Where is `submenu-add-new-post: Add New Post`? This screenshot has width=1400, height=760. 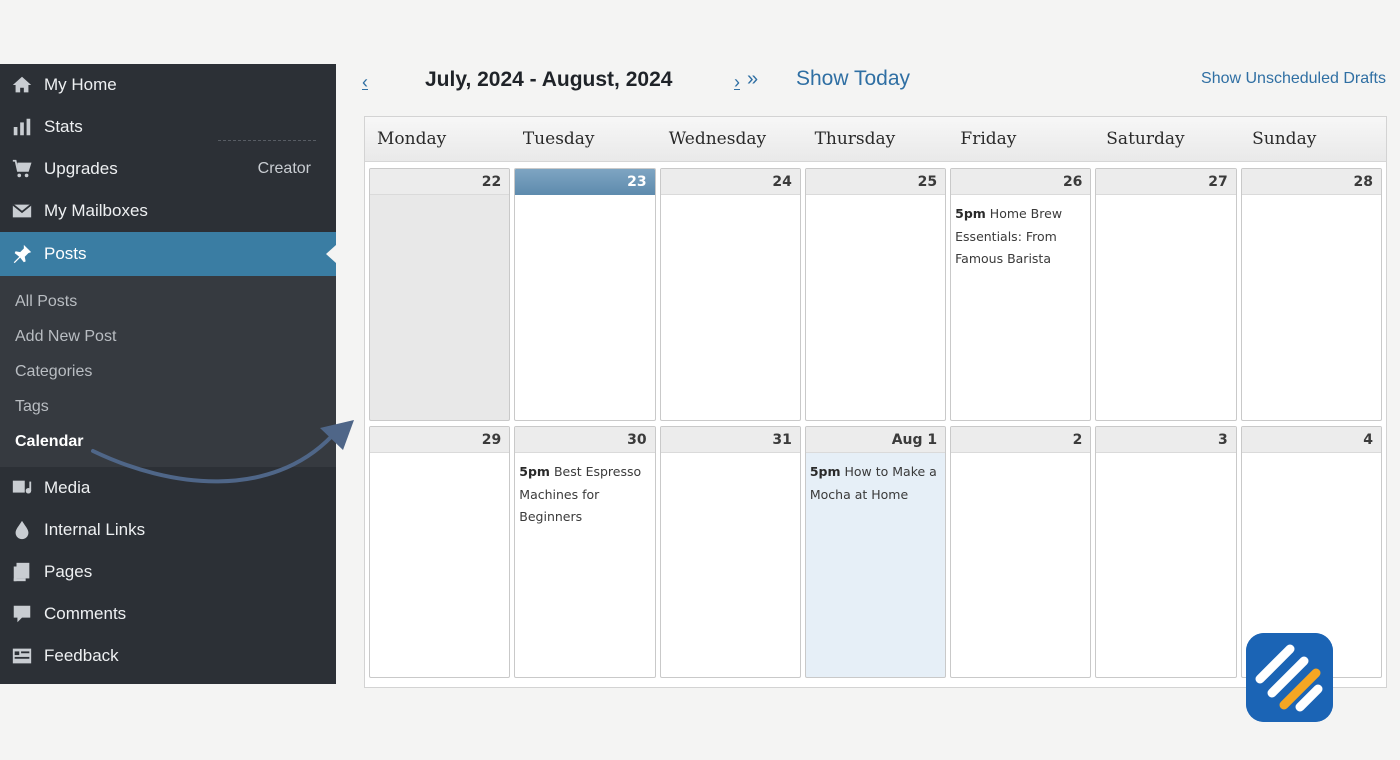 submenu-add-new-post: Add New Post is located at coordinates (168, 336).